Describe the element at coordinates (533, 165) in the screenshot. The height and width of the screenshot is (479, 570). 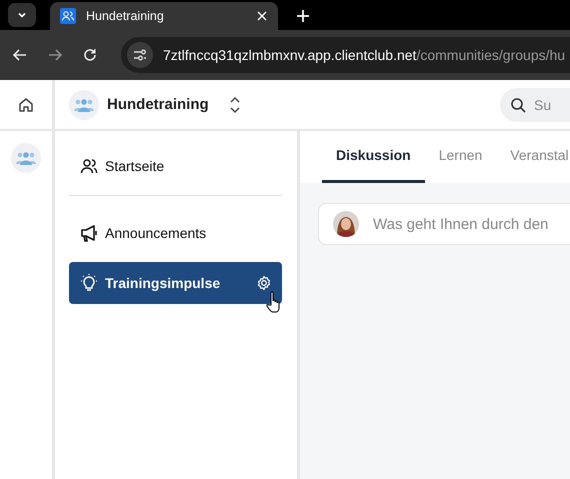
I see `tab: Veranstal` at that location.